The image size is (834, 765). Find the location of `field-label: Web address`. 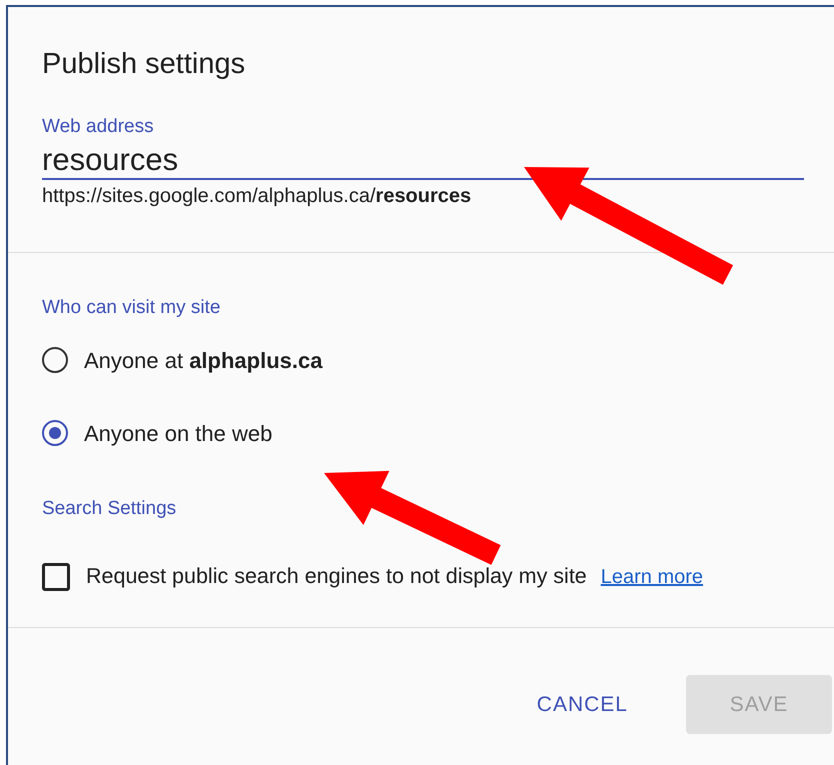

field-label: Web address is located at coordinates (98, 127).